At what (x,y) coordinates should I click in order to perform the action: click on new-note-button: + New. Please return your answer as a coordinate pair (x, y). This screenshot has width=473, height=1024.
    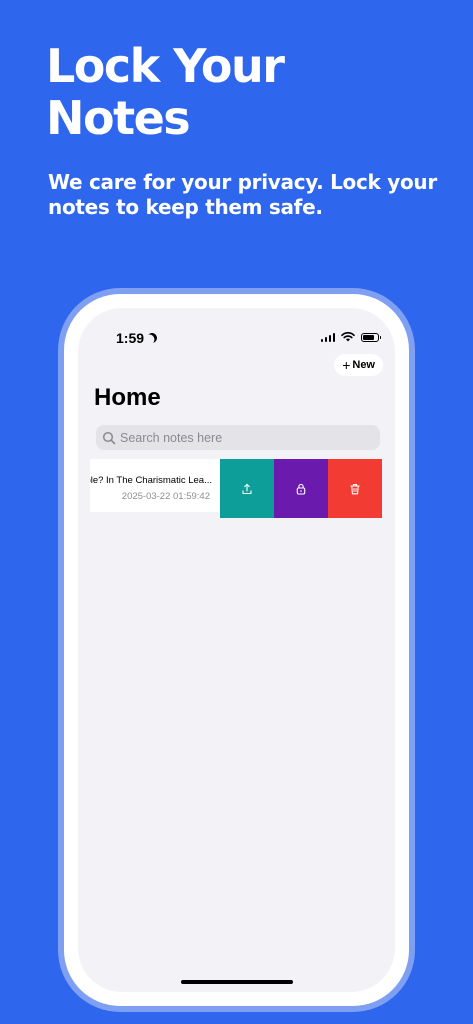
    Looking at the image, I should click on (358, 365).